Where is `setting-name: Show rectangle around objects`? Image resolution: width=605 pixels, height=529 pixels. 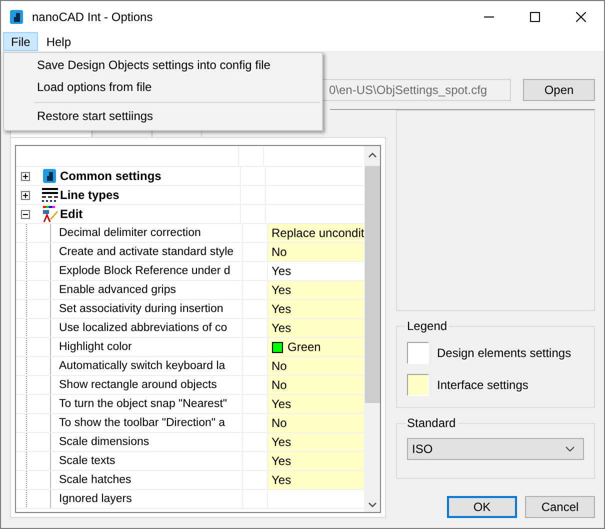 setting-name: Show rectangle around objects is located at coordinates (133, 385).